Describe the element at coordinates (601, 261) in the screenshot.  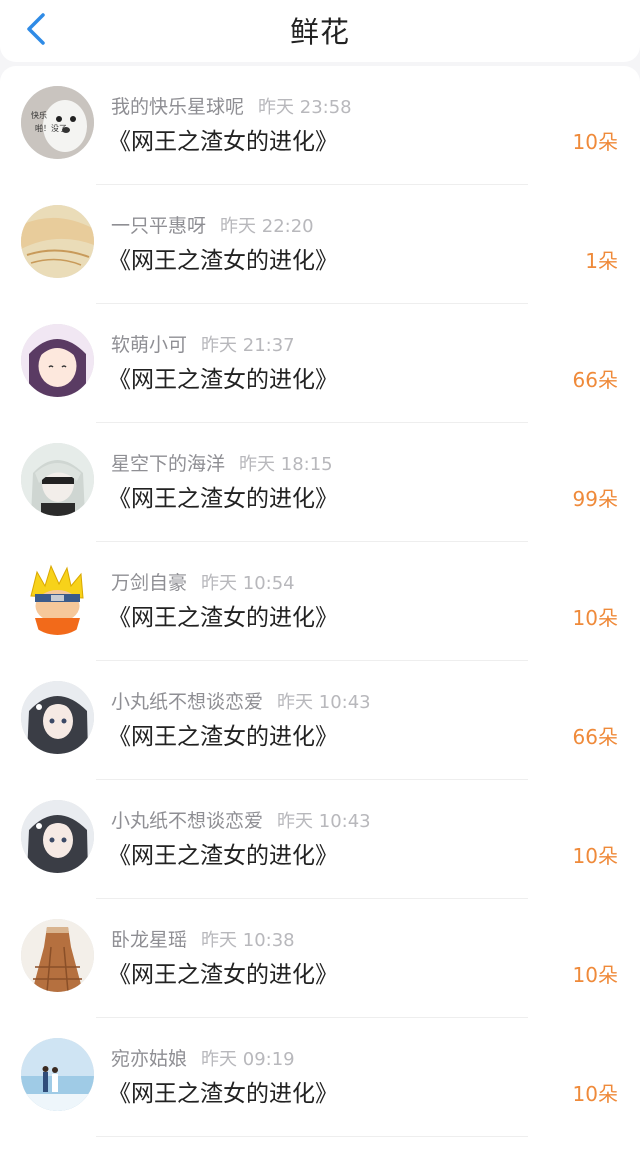
I see `flower-count: 1朵` at that location.